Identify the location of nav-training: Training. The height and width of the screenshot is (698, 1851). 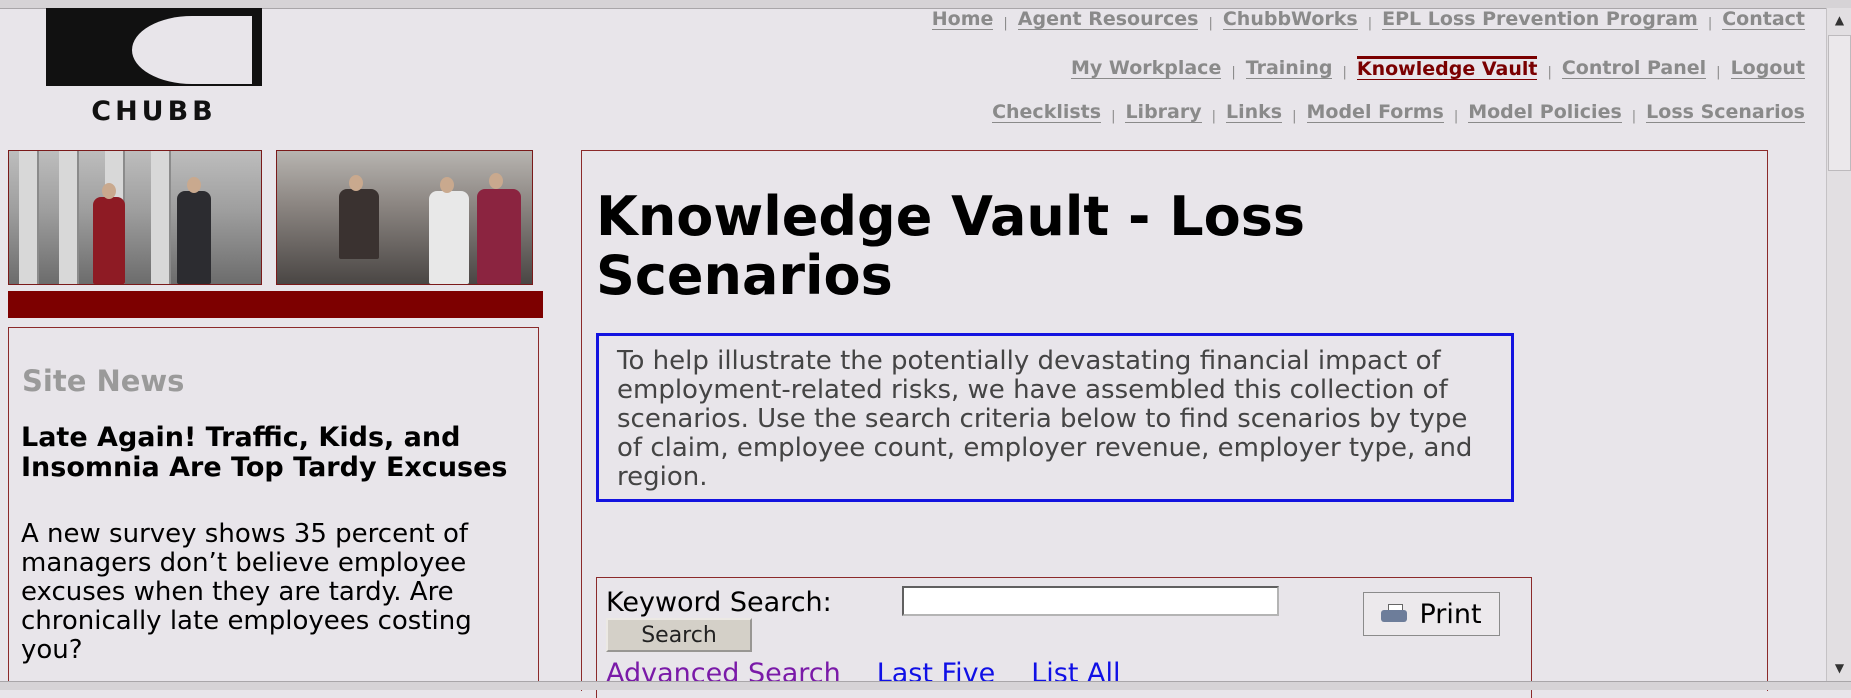
(1289, 68).